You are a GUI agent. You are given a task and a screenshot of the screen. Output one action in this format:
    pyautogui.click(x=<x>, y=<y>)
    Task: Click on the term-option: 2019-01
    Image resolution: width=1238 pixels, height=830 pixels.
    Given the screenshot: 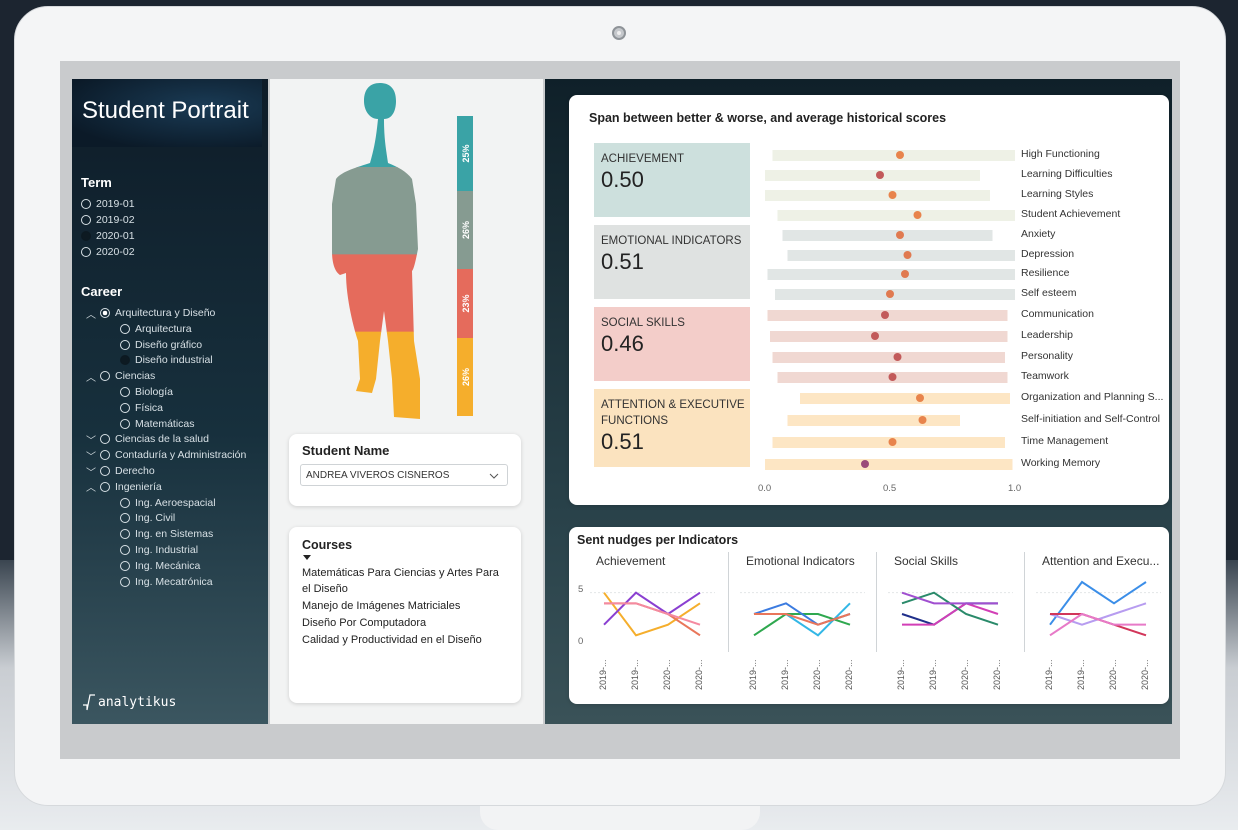 What is the action you would take?
    pyautogui.click(x=108, y=204)
    